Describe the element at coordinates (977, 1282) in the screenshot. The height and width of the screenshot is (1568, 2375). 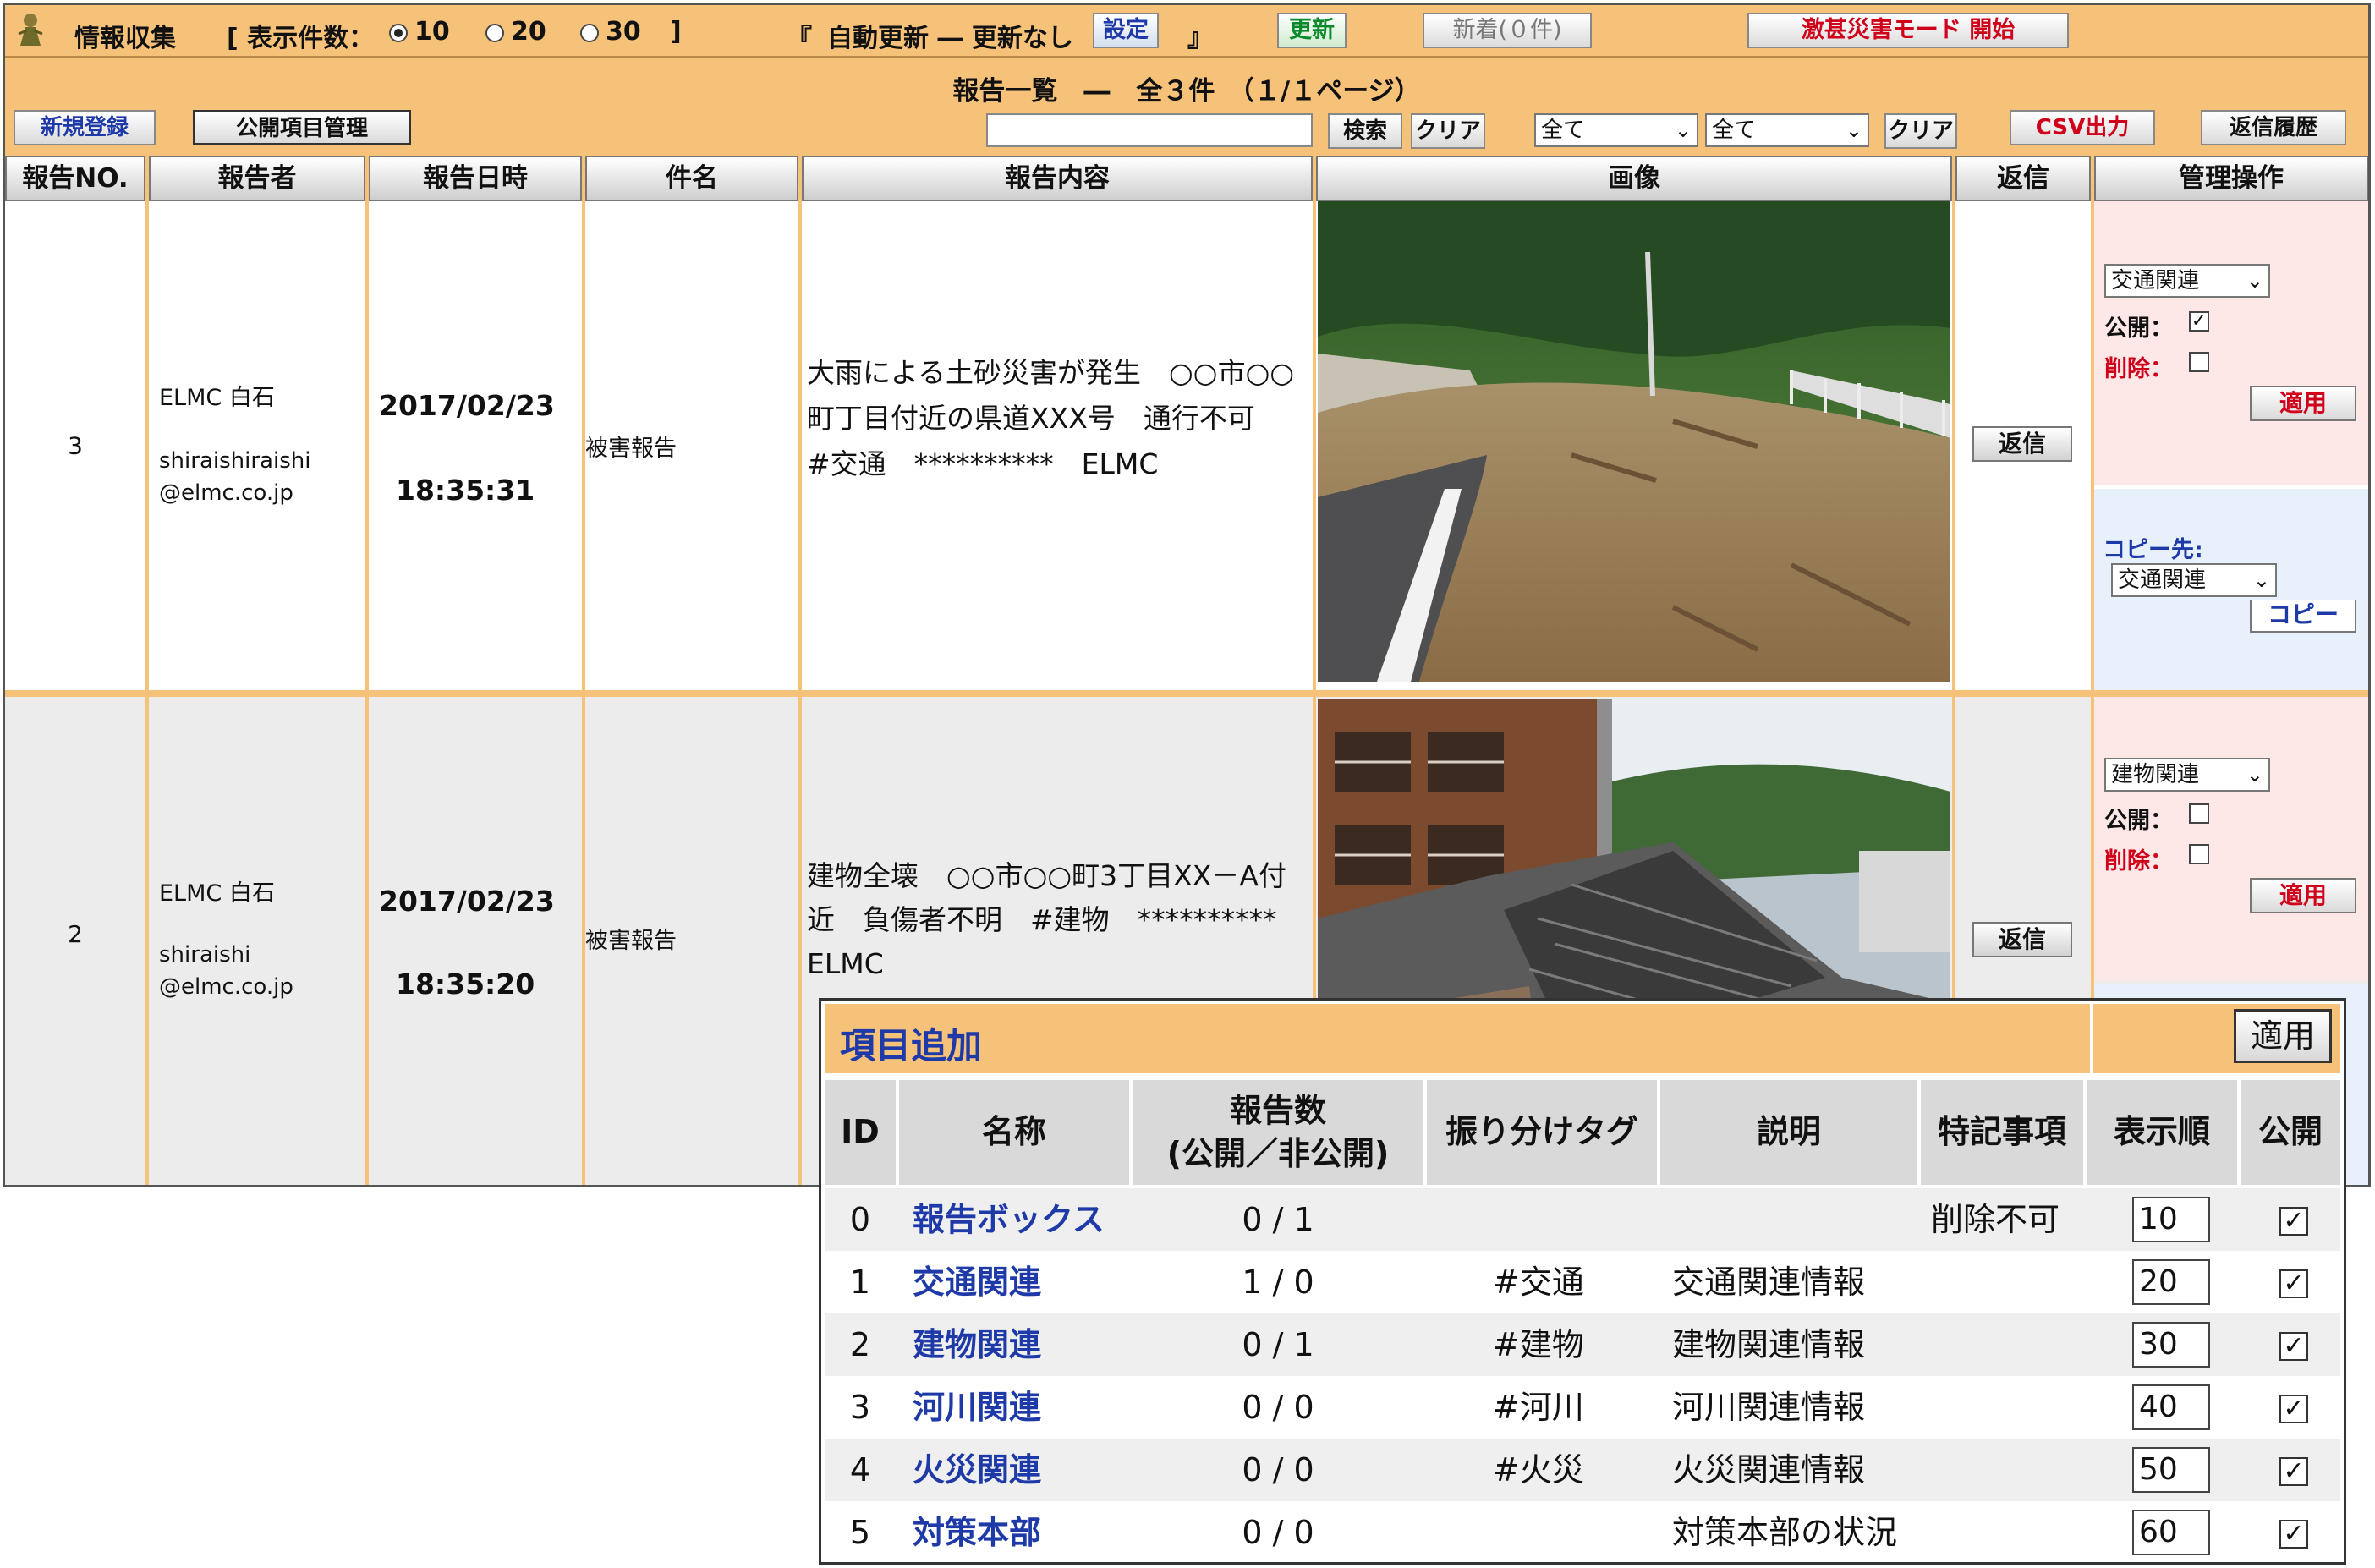
I see `item-name-link: 交通関連` at that location.